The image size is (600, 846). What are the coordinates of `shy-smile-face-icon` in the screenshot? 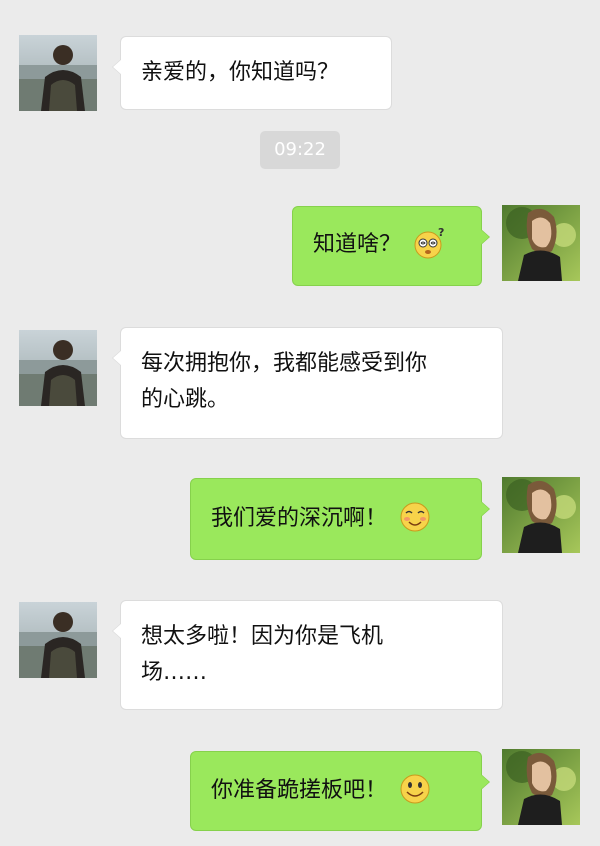 It's located at (415, 517).